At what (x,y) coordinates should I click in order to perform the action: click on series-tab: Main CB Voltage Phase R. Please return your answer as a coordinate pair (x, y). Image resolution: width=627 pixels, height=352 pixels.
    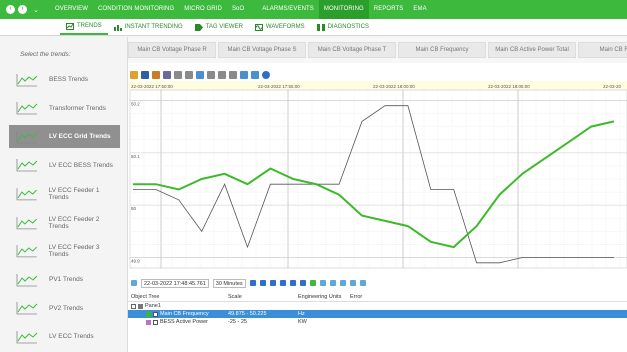
    Looking at the image, I should click on (172, 50).